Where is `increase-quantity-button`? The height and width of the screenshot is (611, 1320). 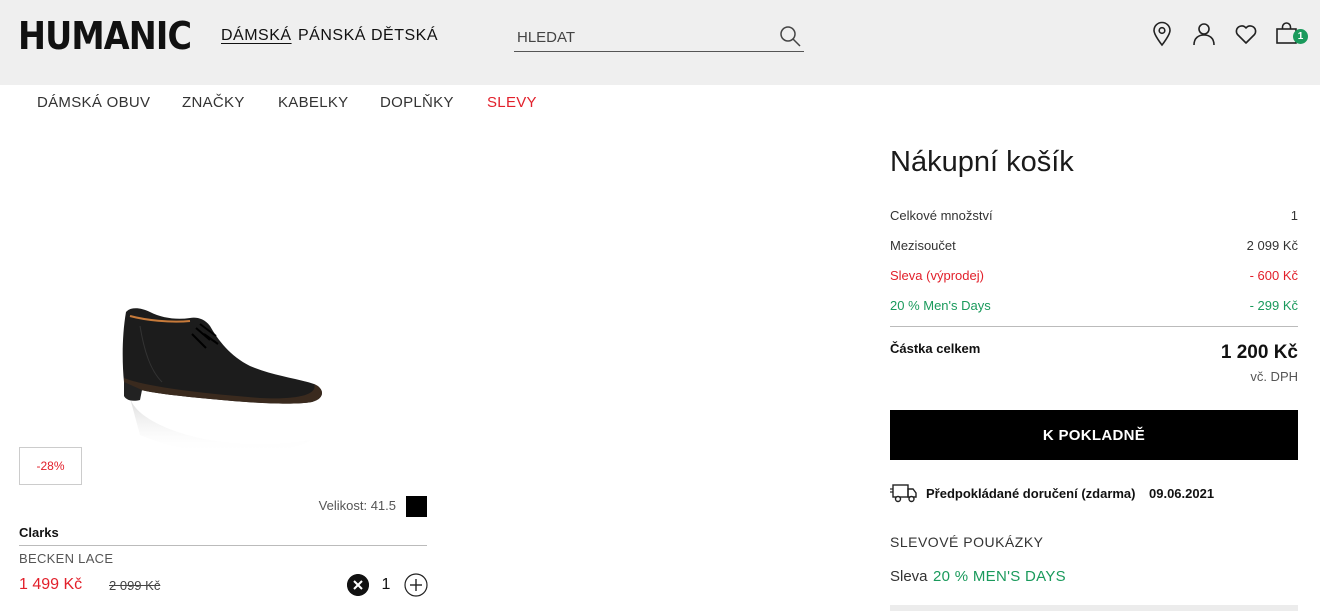
increase-quantity-button is located at coordinates (416, 585).